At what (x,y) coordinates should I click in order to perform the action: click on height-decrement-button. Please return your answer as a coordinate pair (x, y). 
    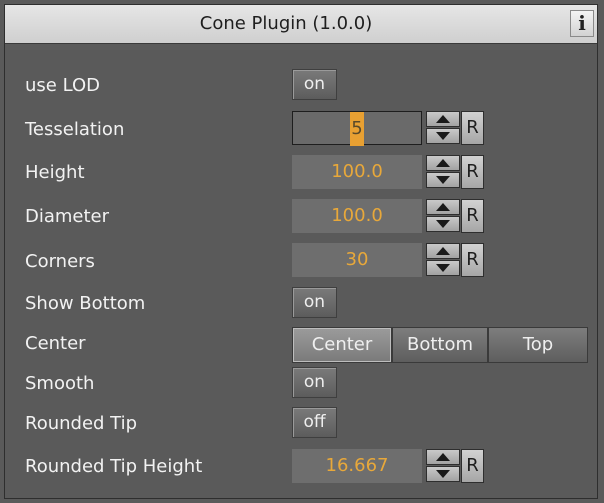
    Looking at the image, I should click on (443, 180).